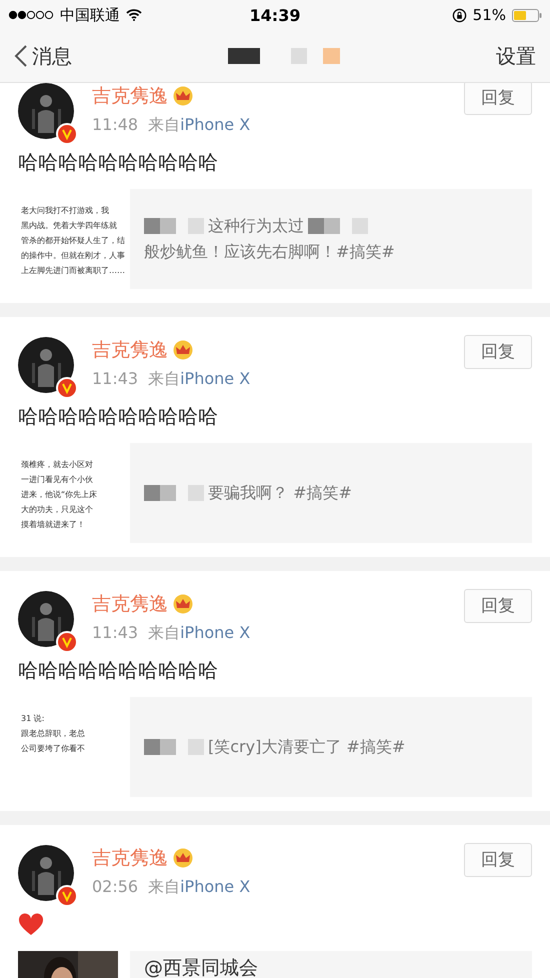 The width and height of the screenshot is (550, 978). Describe the element at coordinates (43, 56) in the screenshot. I see `back-button: 消息` at that location.